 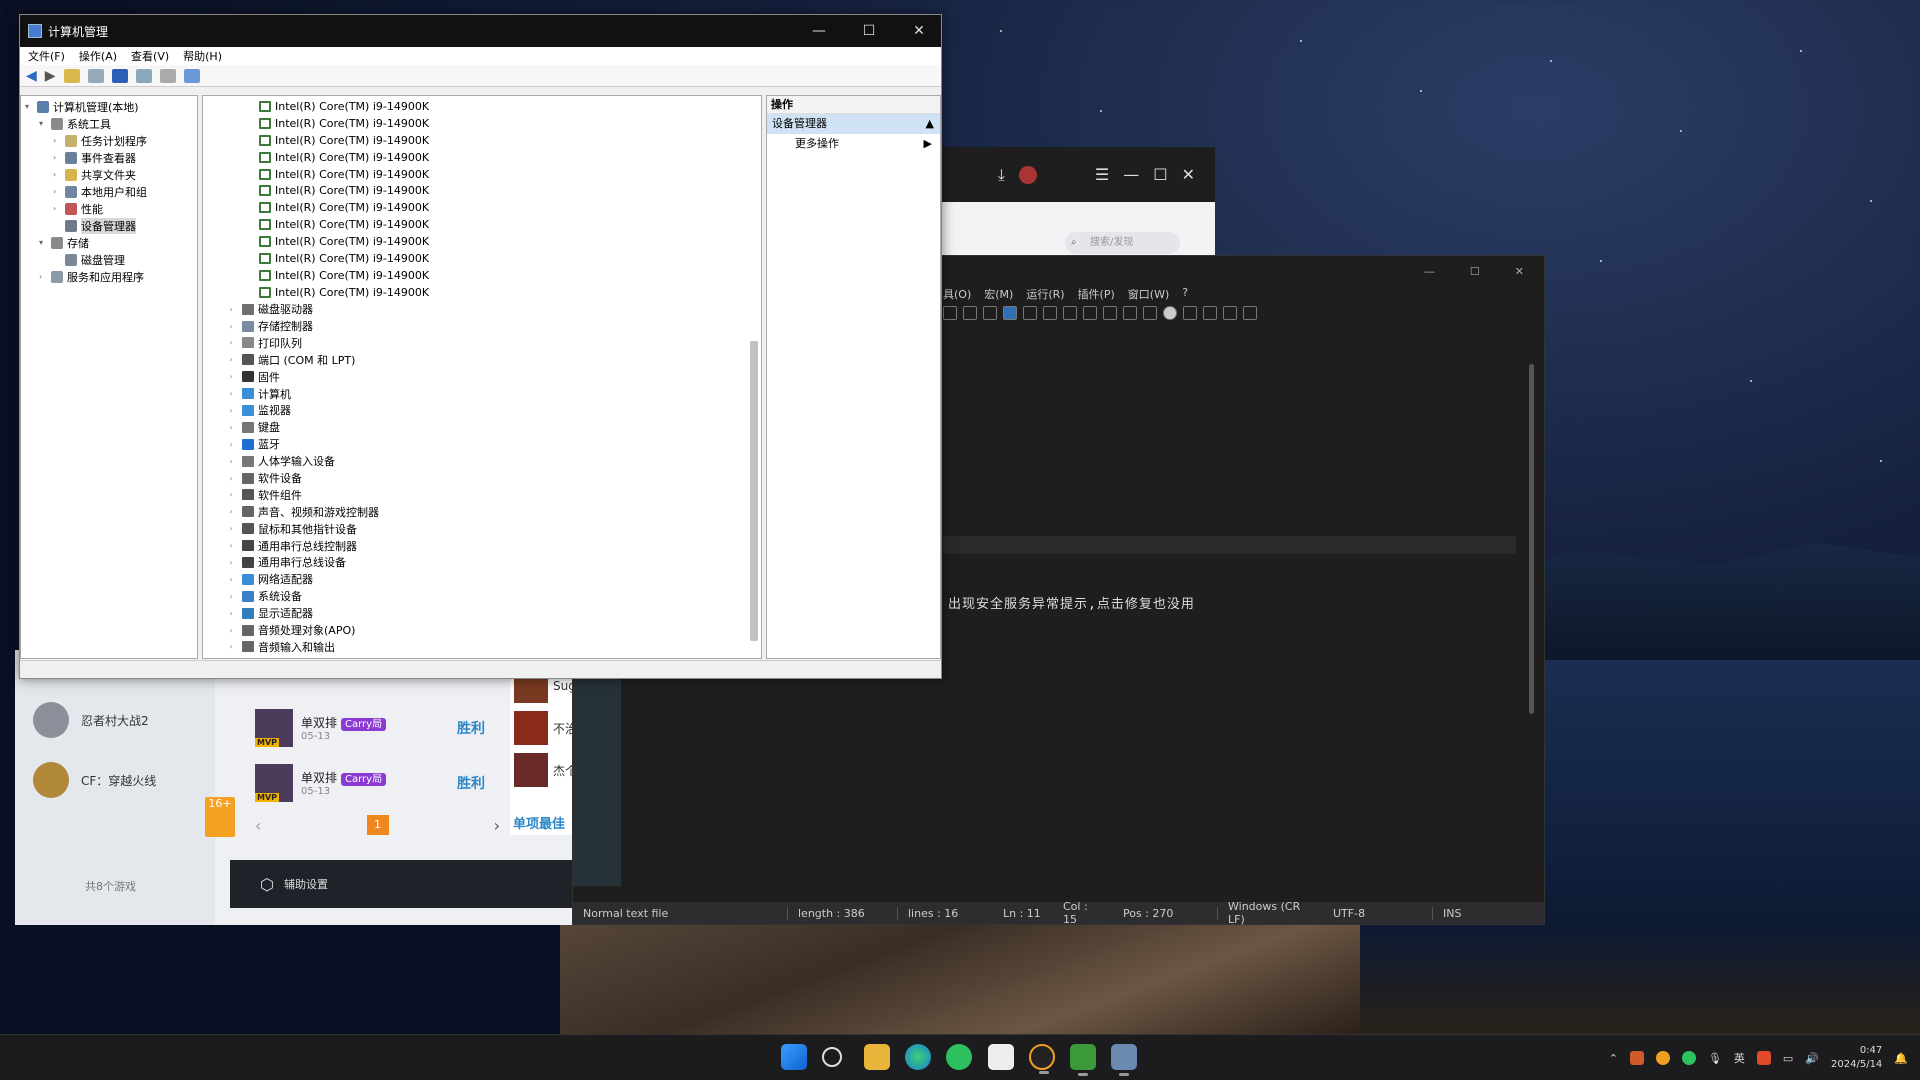 What do you see at coordinates (1812, 1058) in the screenshot?
I see `volume-icon: 🔊` at bounding box center [1812, 1058].